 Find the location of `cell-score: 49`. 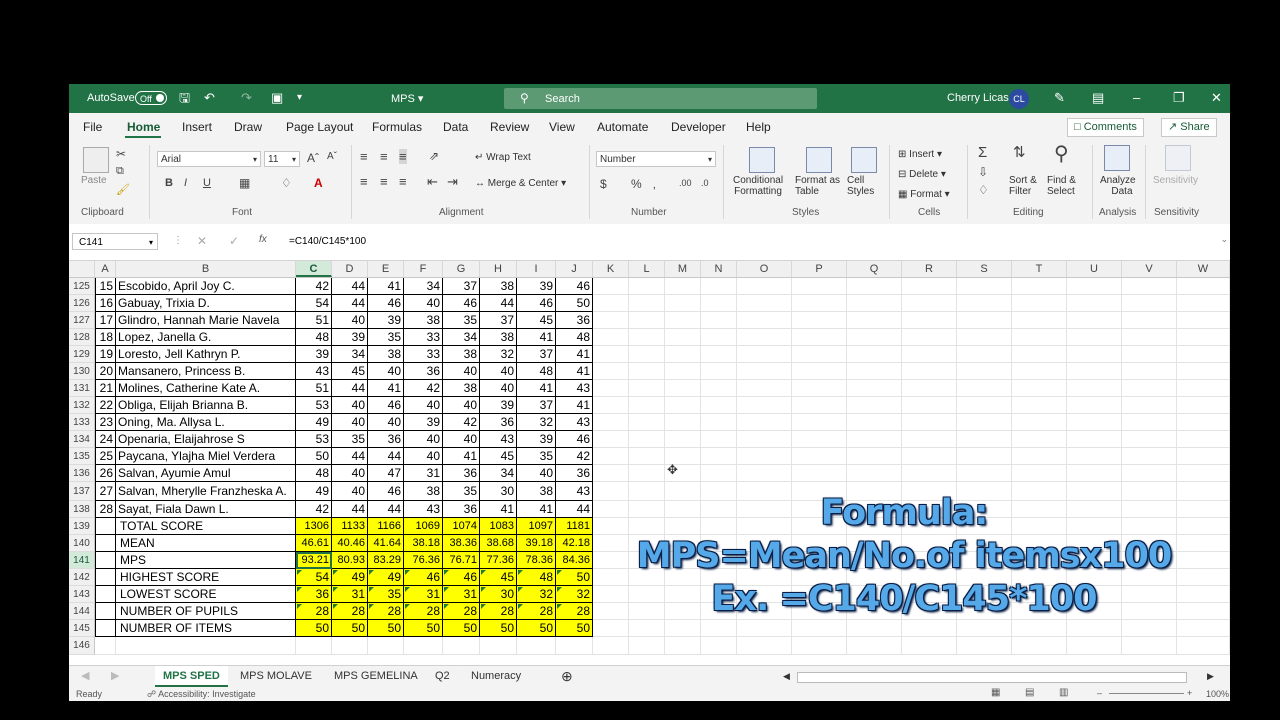

cell-score: 49 is located at coordinates (386, 577).